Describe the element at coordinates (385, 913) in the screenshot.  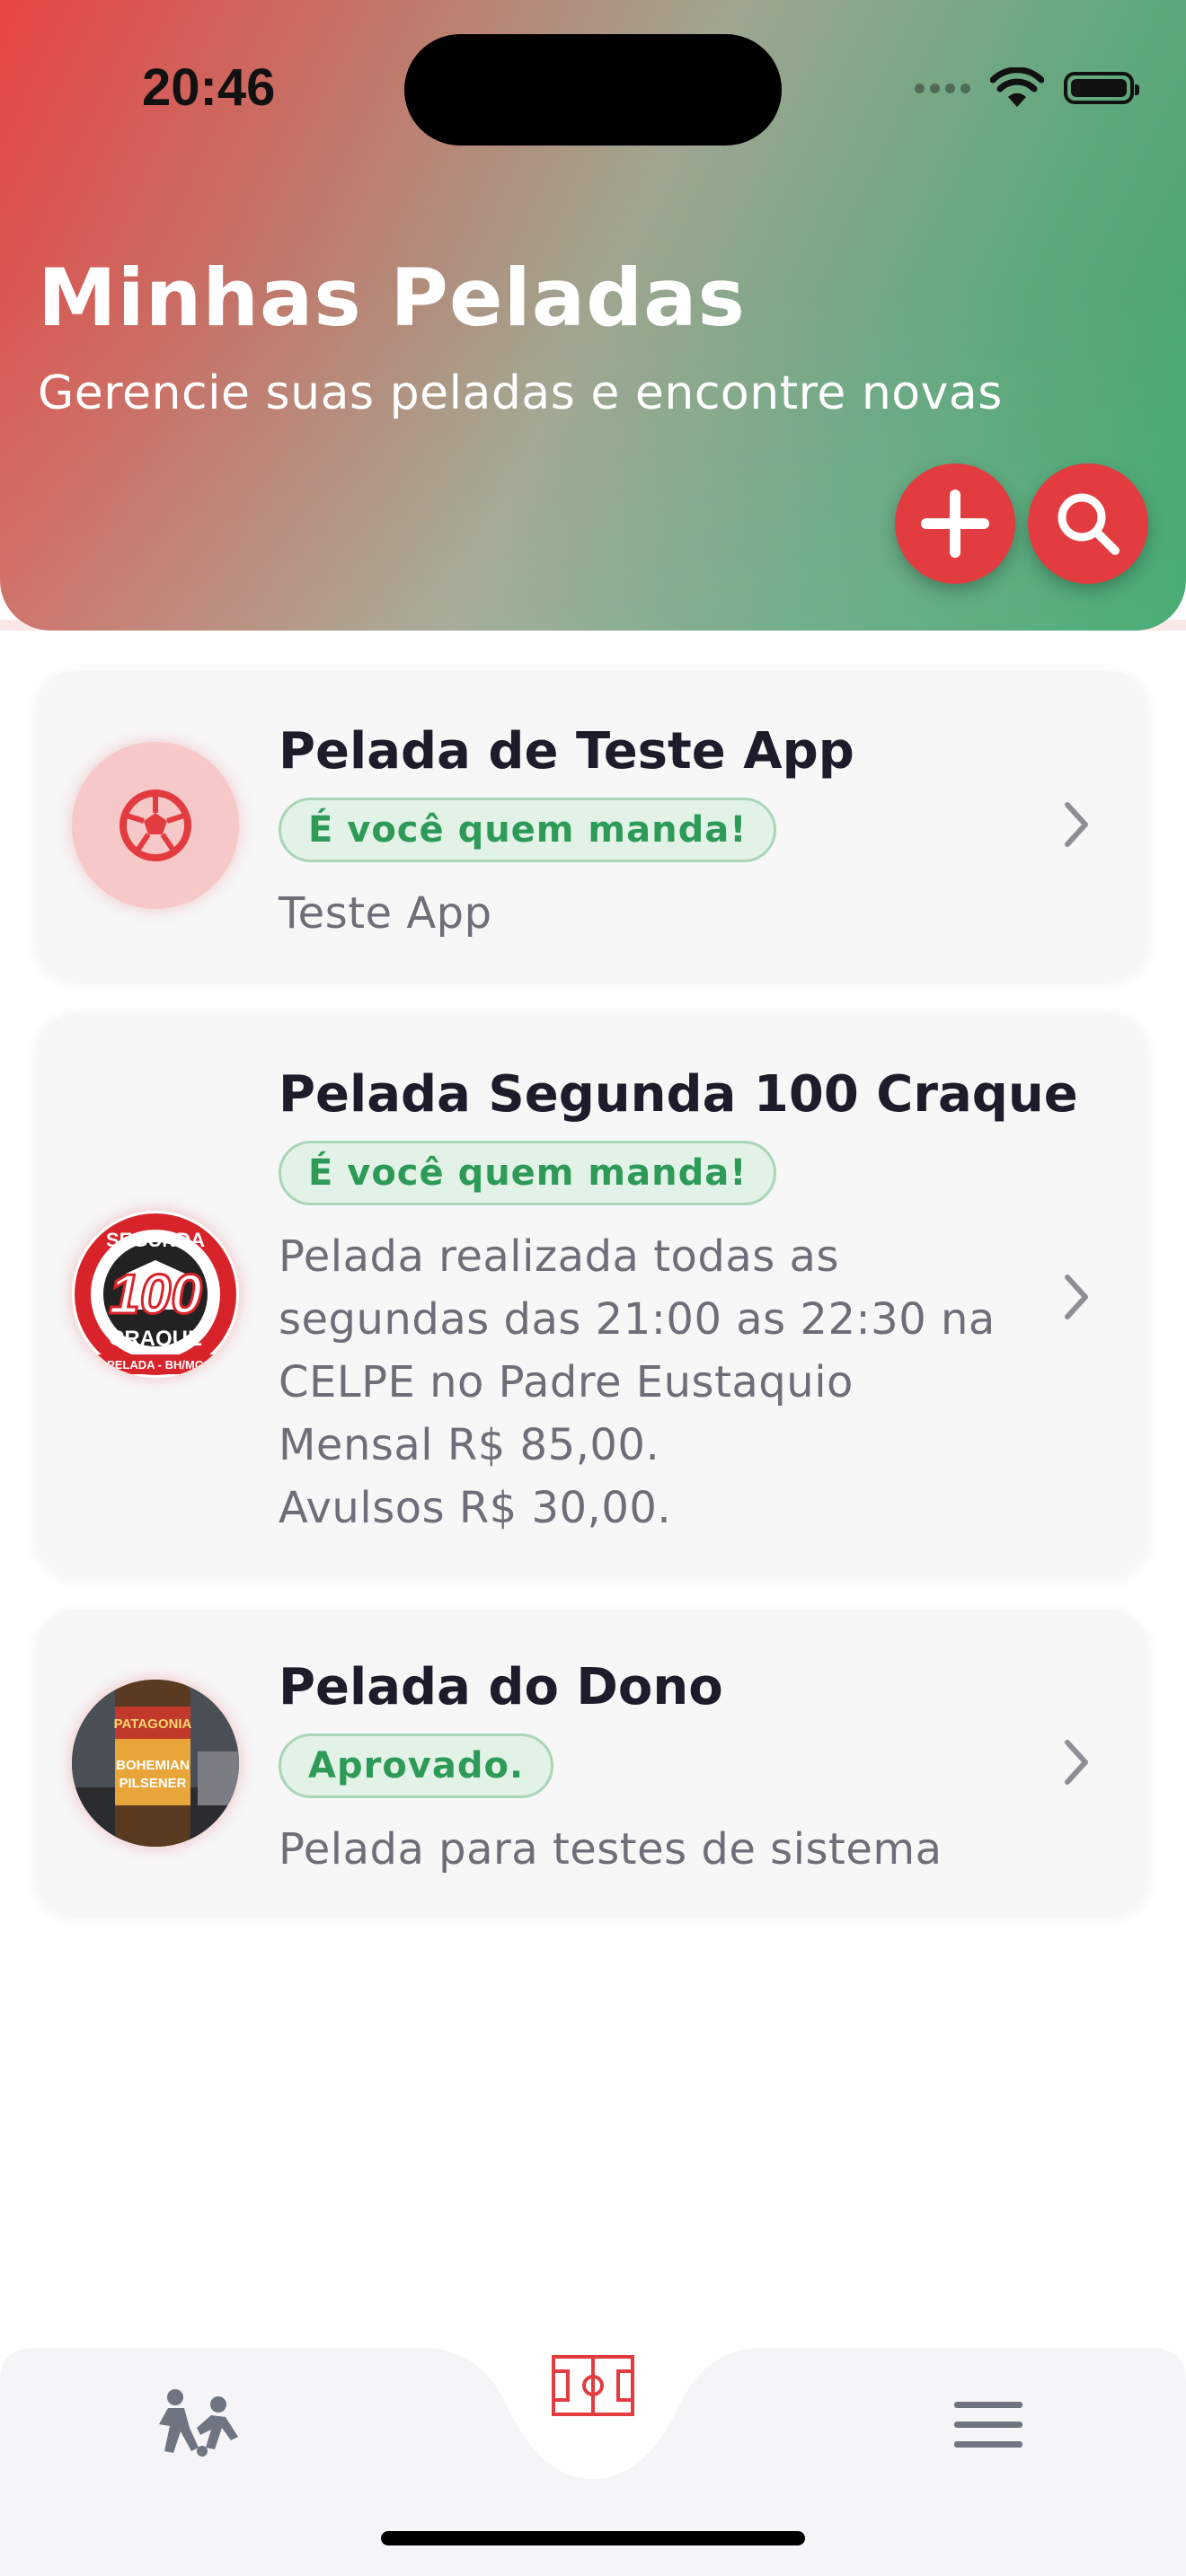
I see `pelada-description: Teste App` at that location.